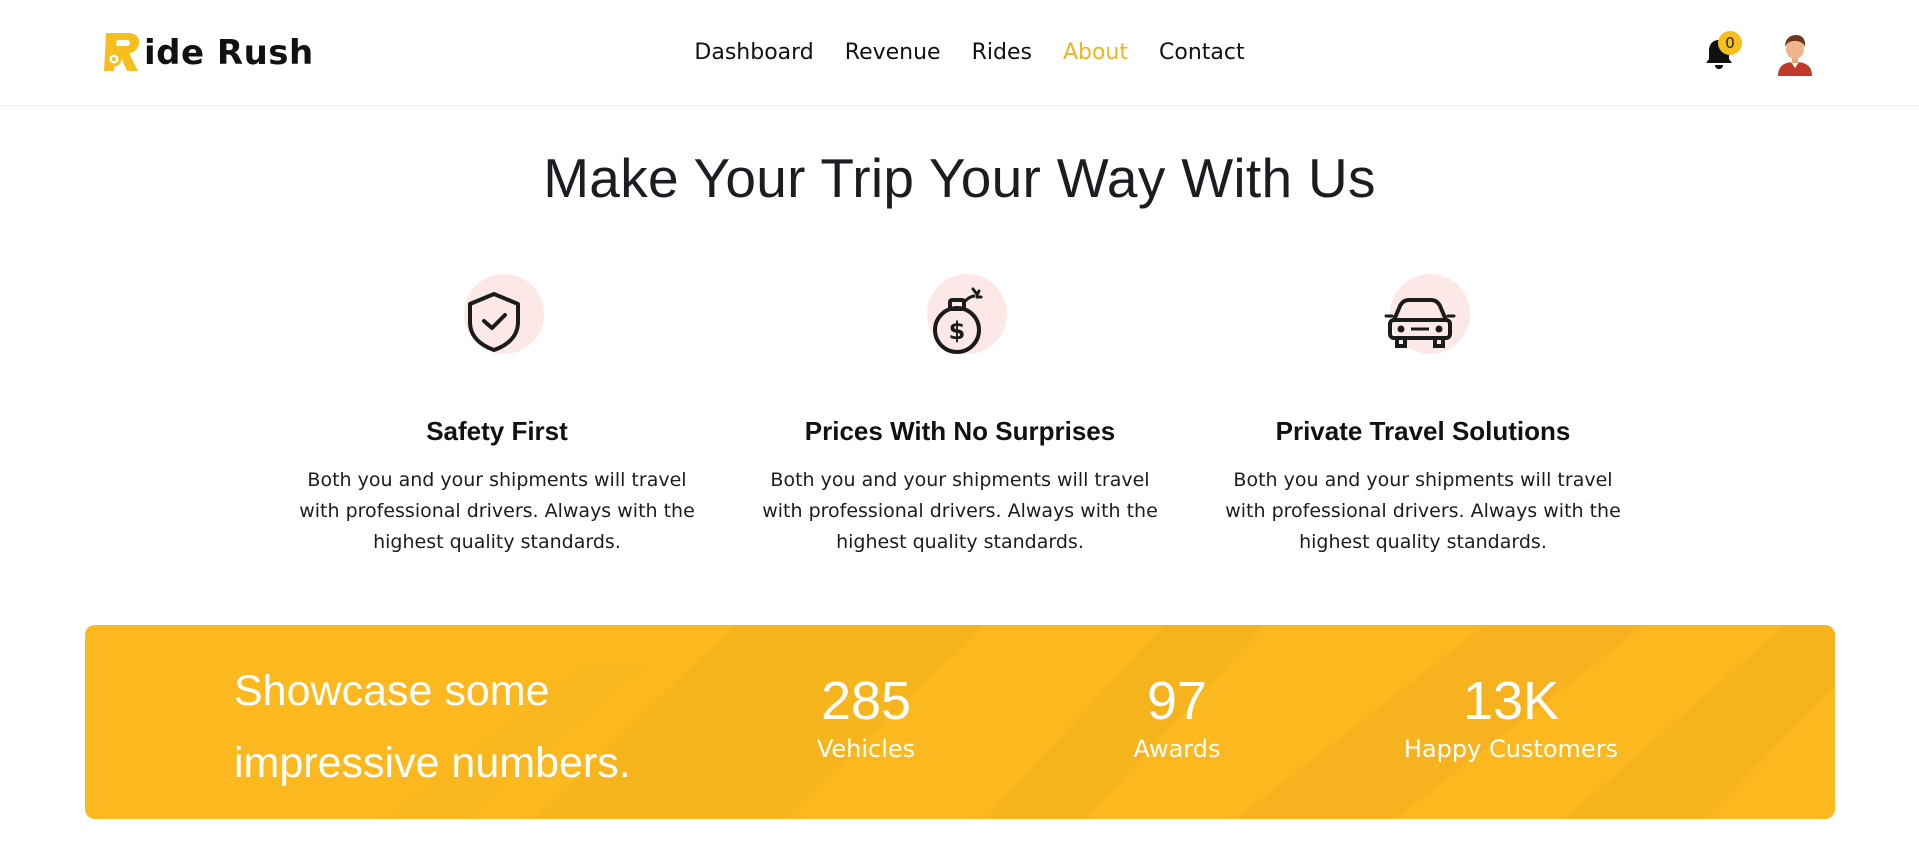 This screenshot has height=862, width=1919. What do you see at coordinates (960, 431) in the screenshot?
I see `feature-title: Prices With No Surprises` at bounding box center [960, 431].